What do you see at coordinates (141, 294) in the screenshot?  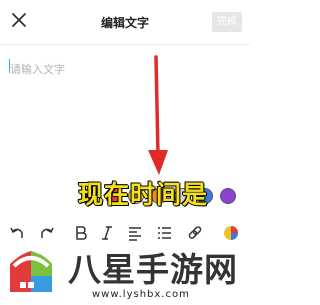 I see `watermark-url: www.lyshbx.com` at bounding box center [141, 294].